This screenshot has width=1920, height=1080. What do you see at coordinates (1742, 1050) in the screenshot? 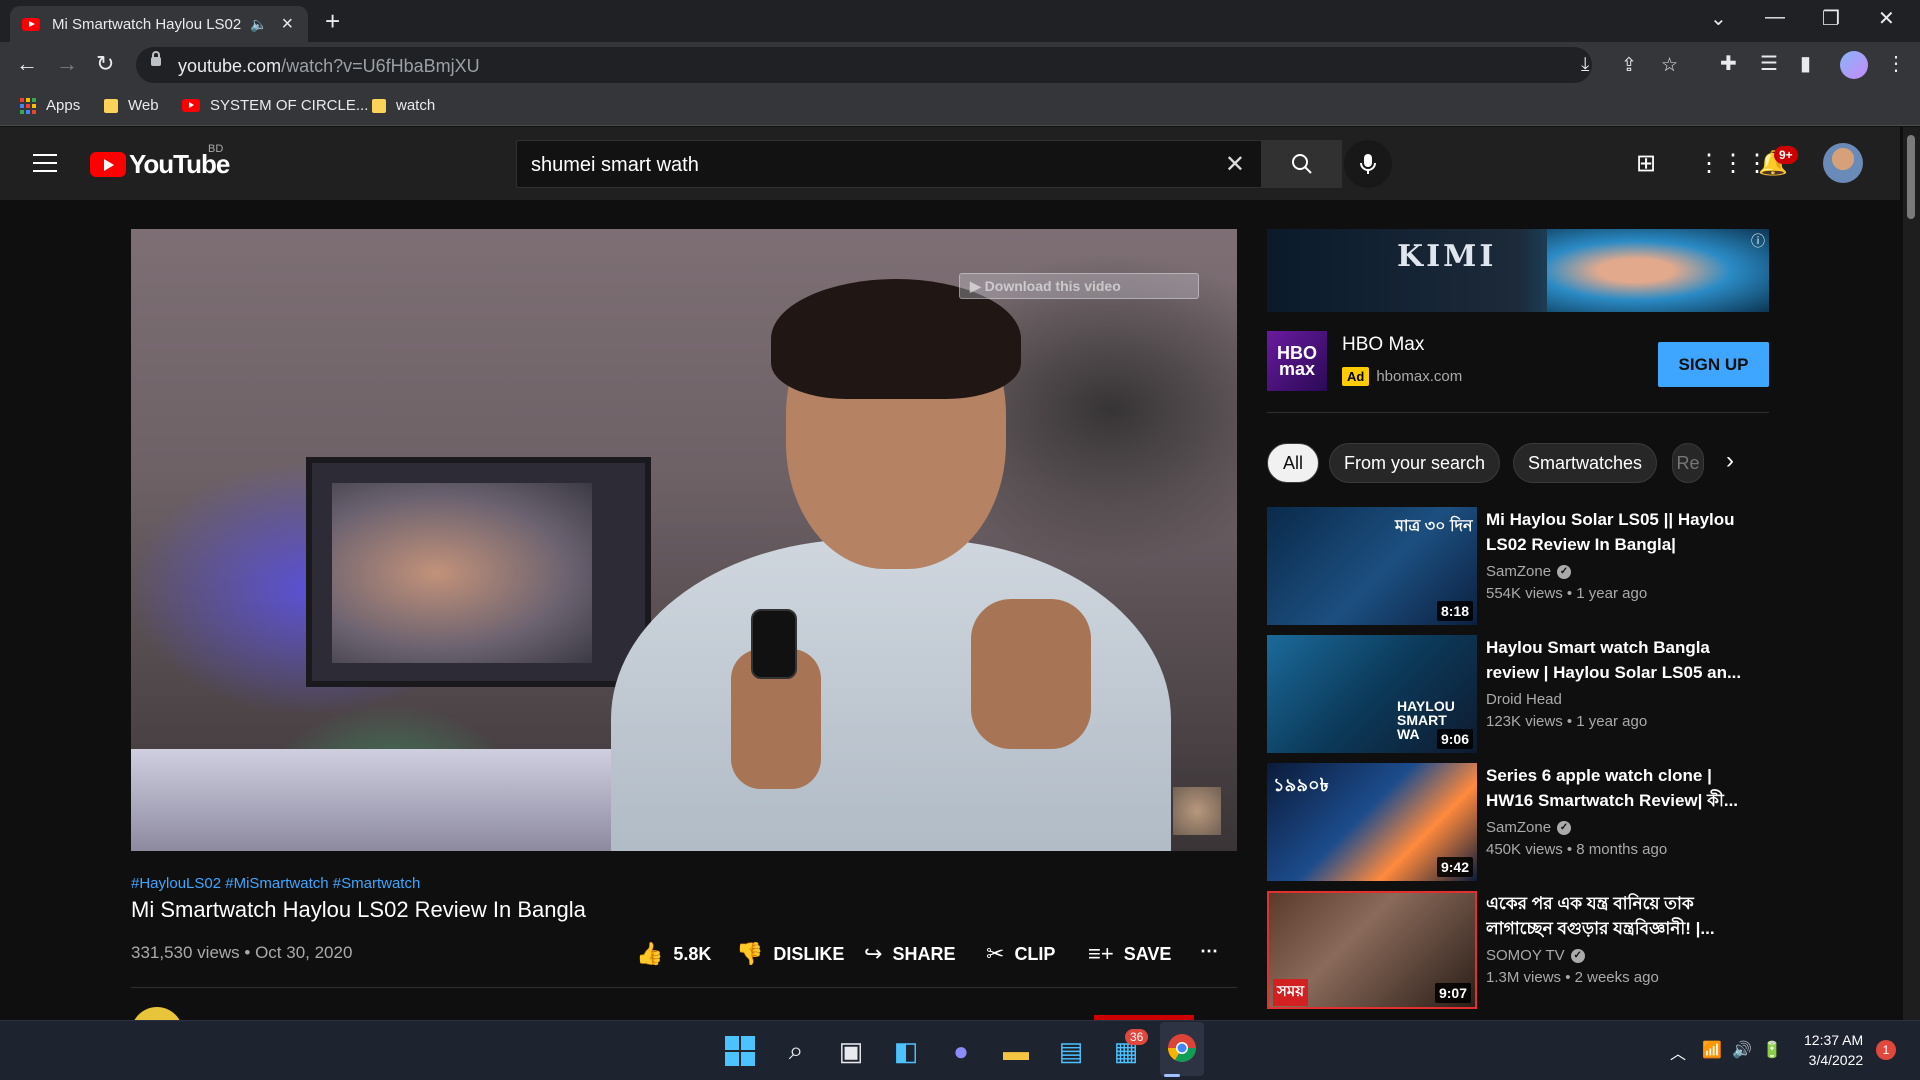
I see `volume-icon: 🔊` at bounding box center [1742, 1050].